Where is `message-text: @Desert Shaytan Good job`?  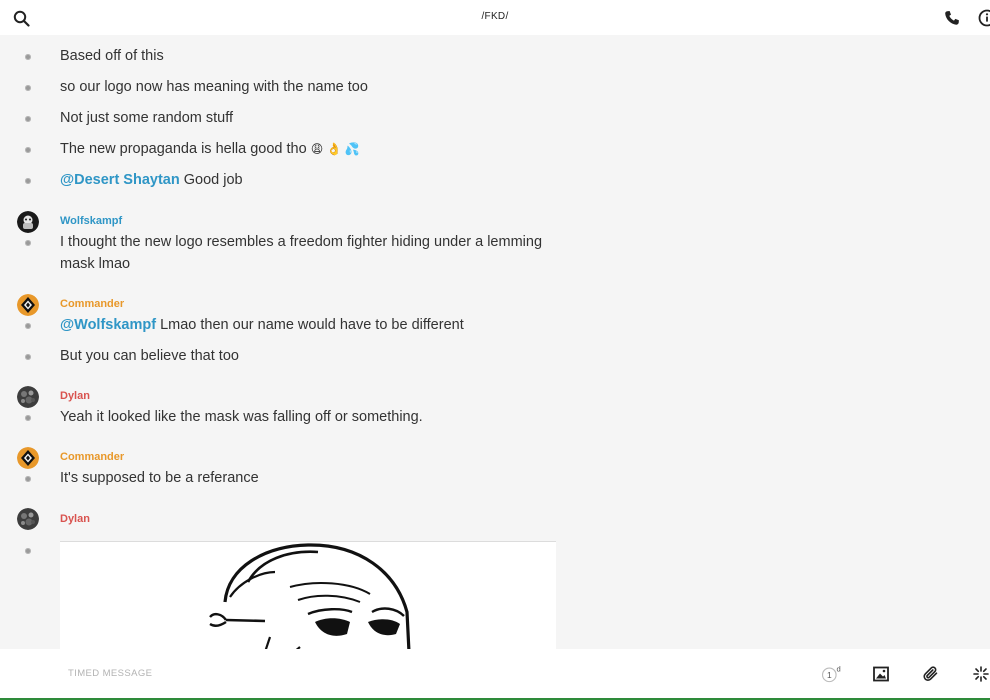
message-text: @Desert Shaytan Good job is located at coordinates (151, 180).